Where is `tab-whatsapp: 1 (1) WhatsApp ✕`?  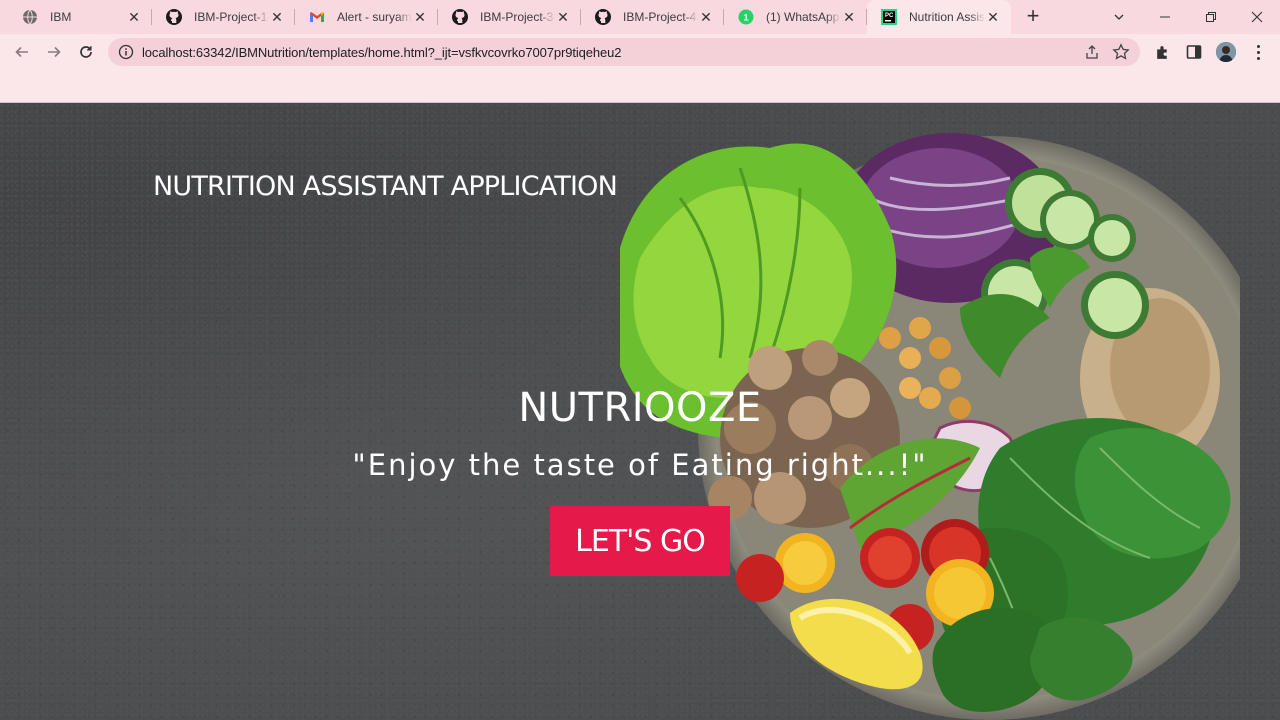 tab-whatsapp: 1 (1) WhatsApp ✕ is located at coordinates (795, 17).